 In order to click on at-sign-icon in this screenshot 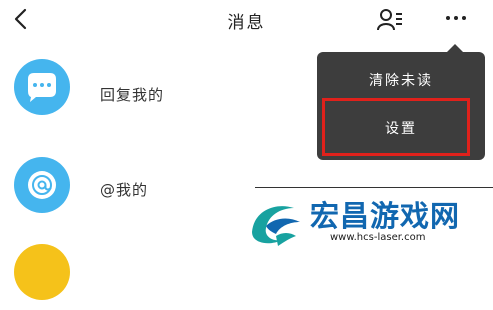, I will do `click(42, 185)`.